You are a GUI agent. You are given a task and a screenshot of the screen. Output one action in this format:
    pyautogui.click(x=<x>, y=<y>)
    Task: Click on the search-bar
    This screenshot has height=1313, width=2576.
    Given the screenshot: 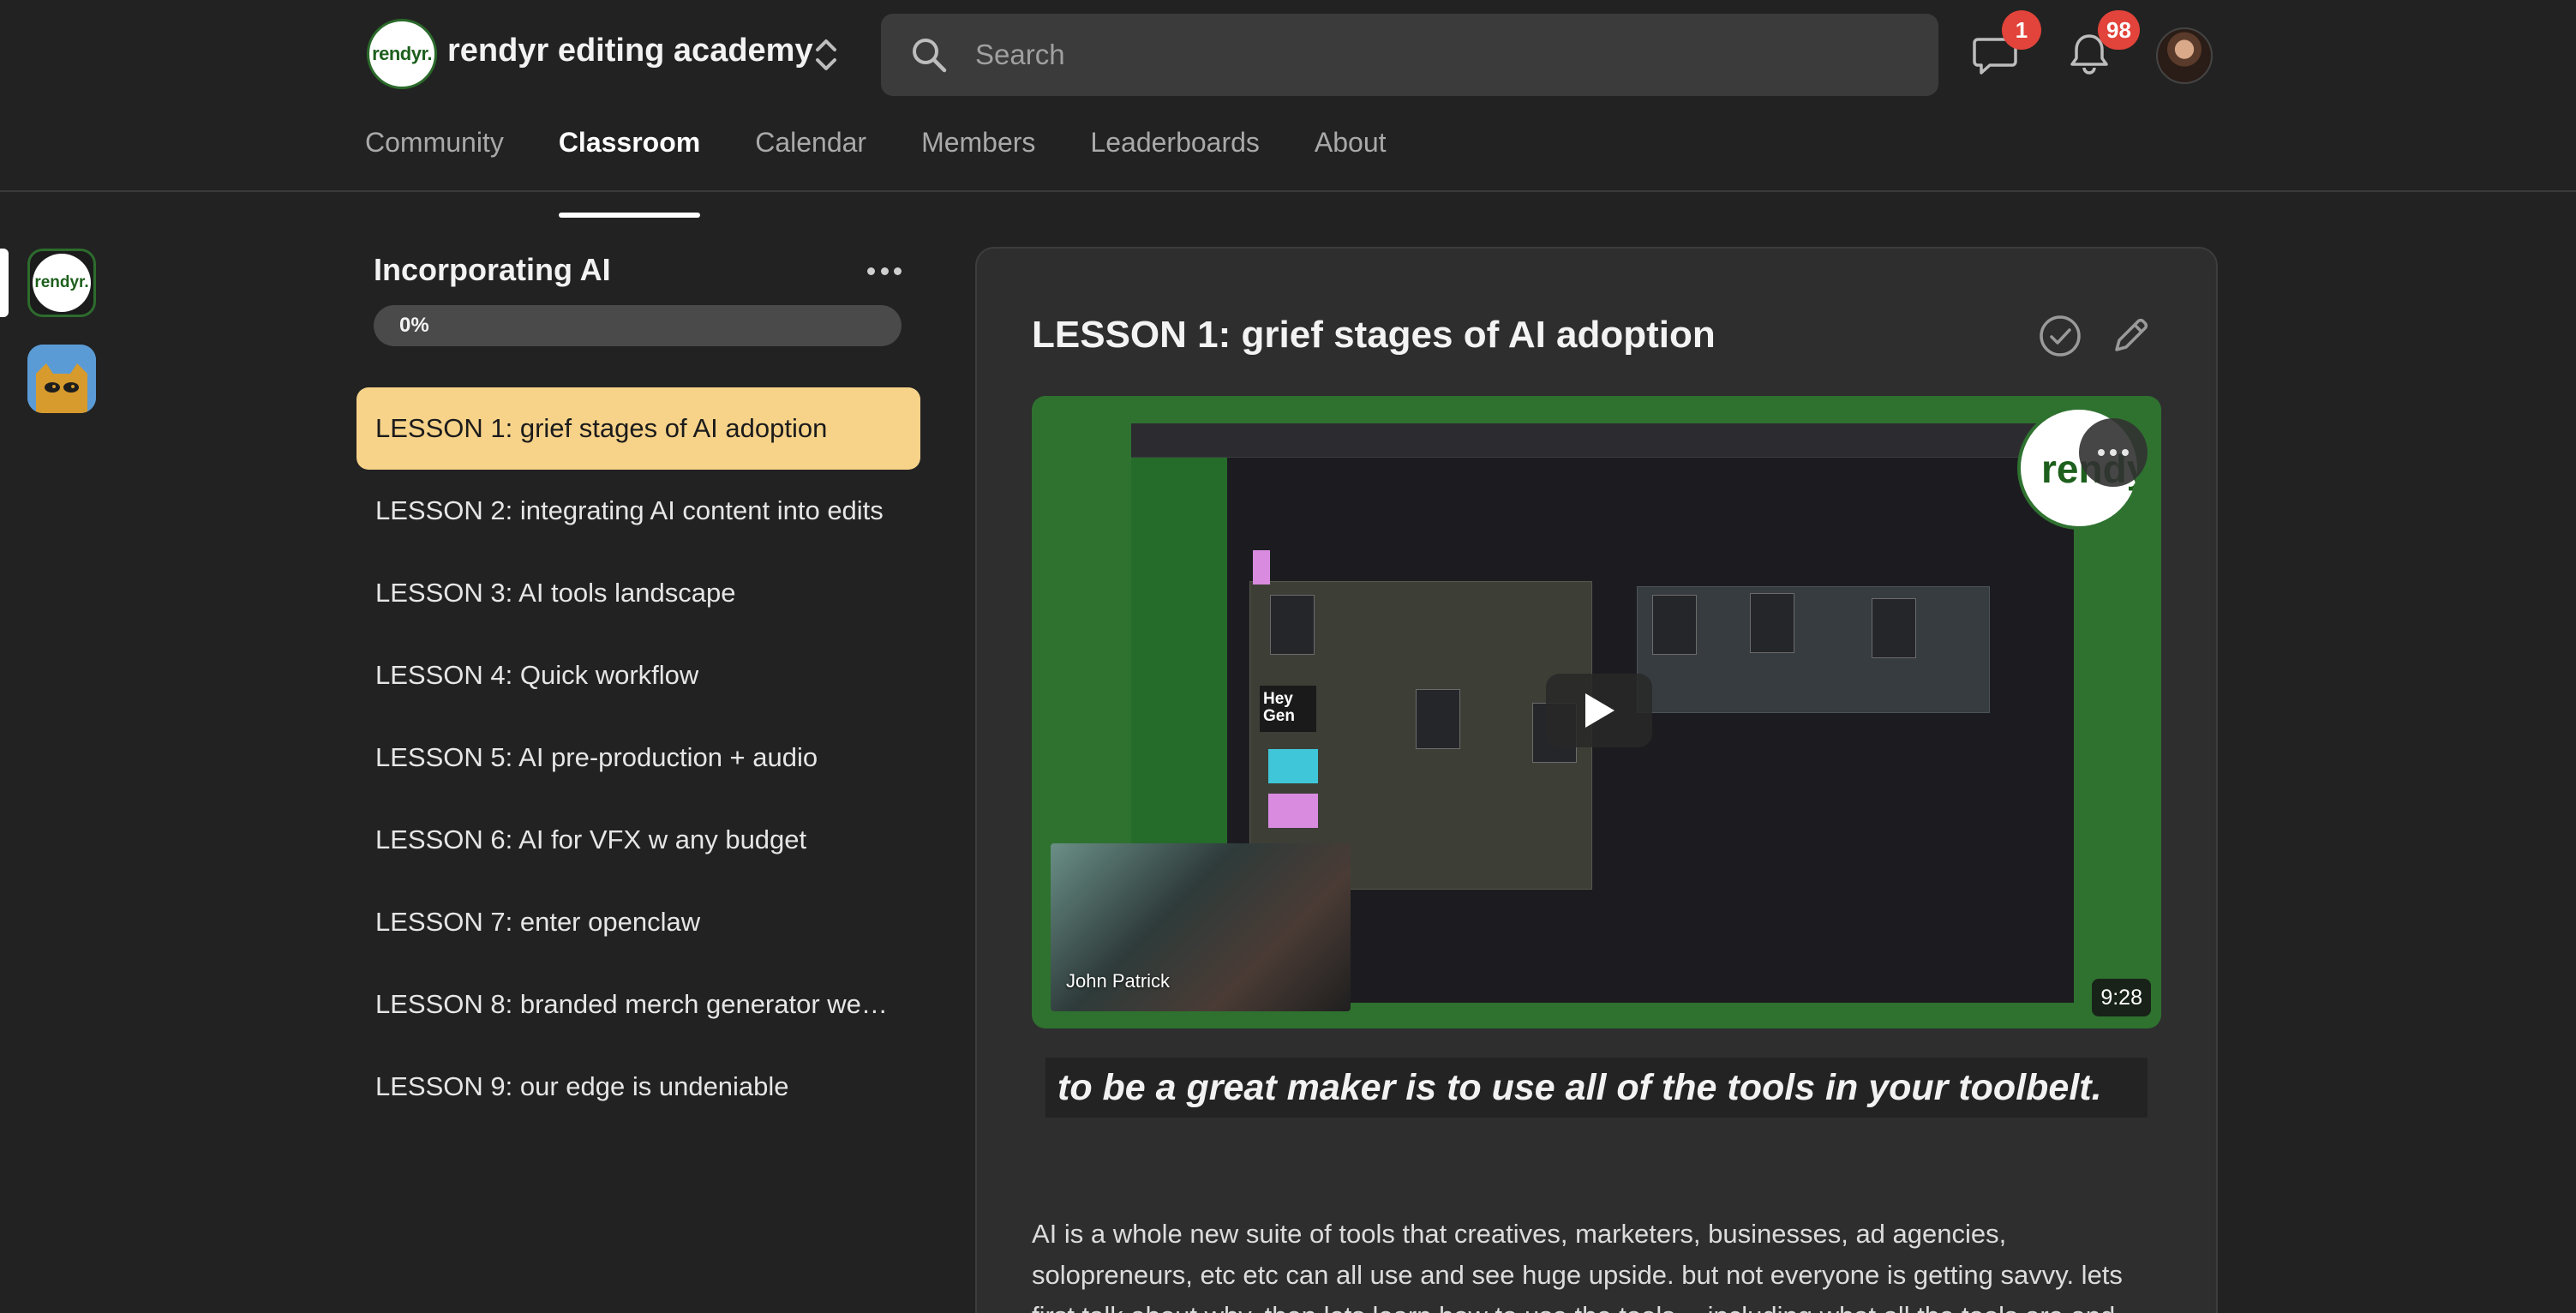 What is the action you would take?
    pyautogui.click(x=1409, y=55)
    